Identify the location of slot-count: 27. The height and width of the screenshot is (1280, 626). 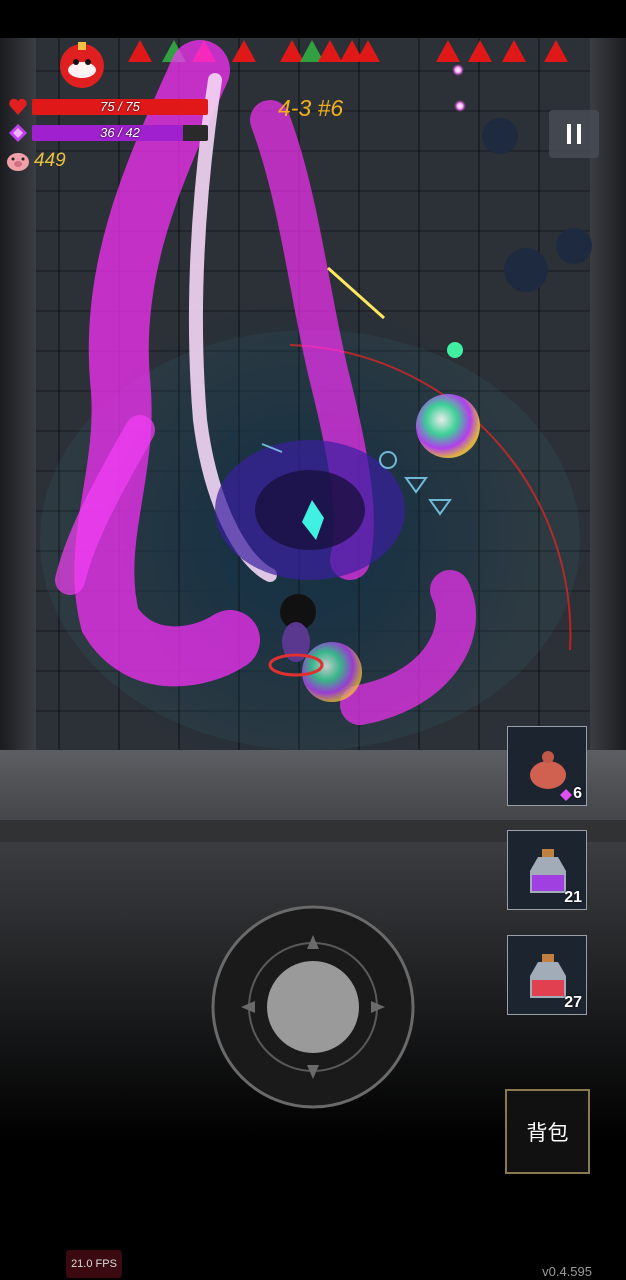
(573, 1002).